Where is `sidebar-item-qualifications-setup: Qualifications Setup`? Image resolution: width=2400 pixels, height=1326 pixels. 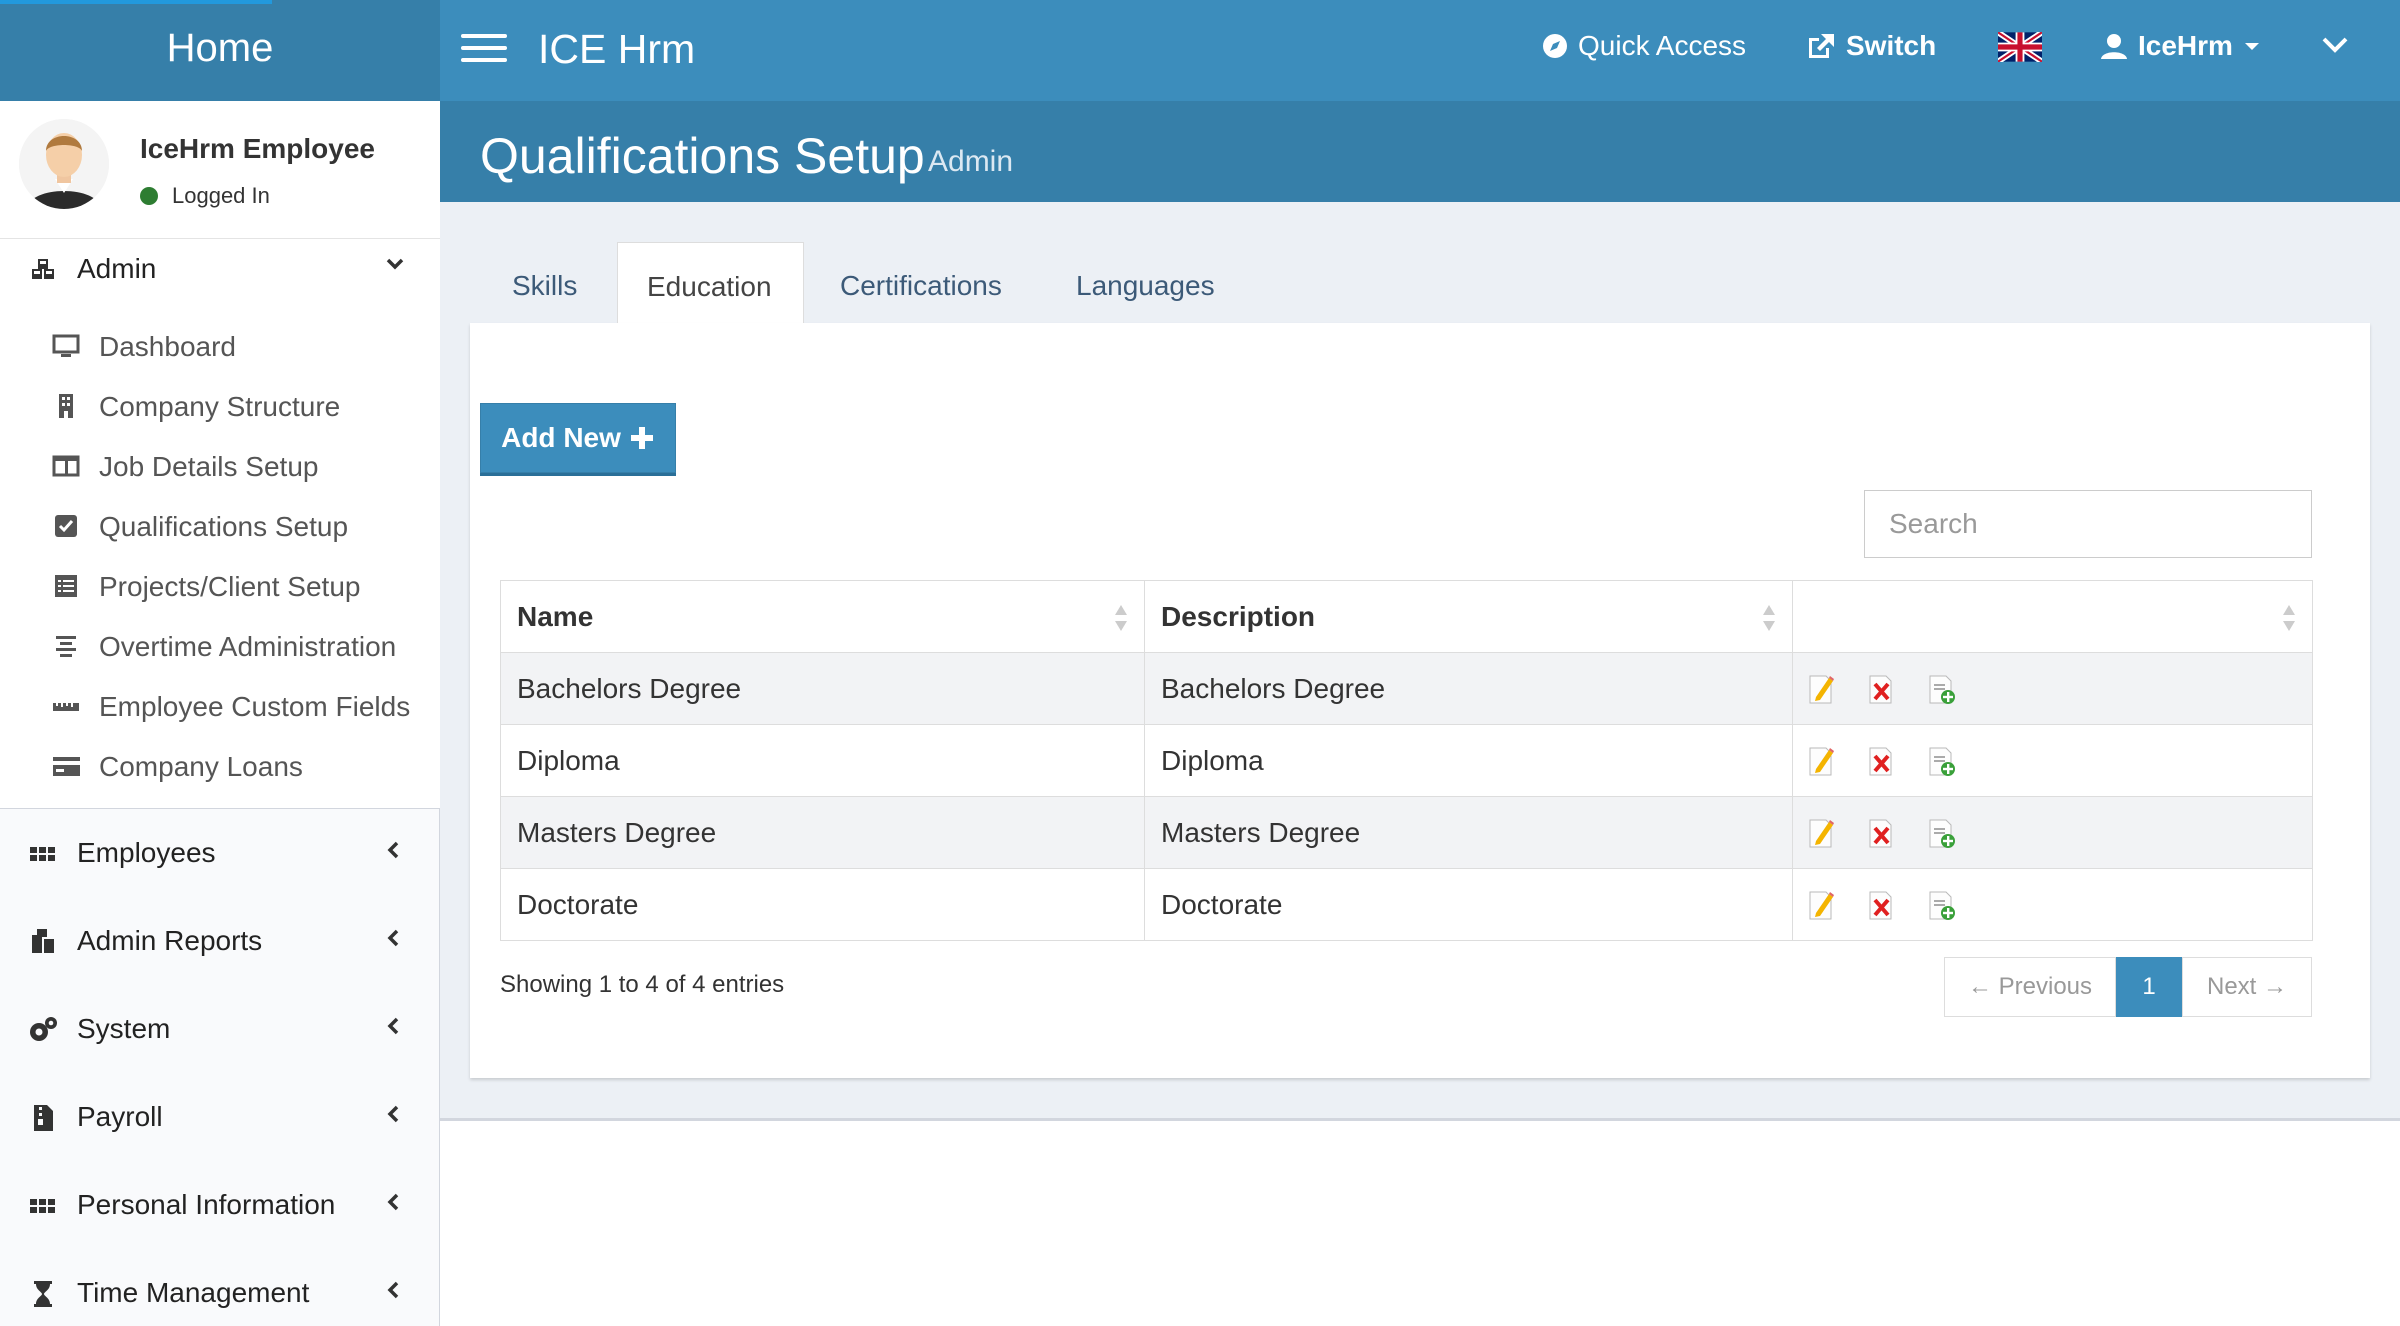
sidebar-item-qualifications-setup: Qualifications Setup is located at coordinates (220, 527).